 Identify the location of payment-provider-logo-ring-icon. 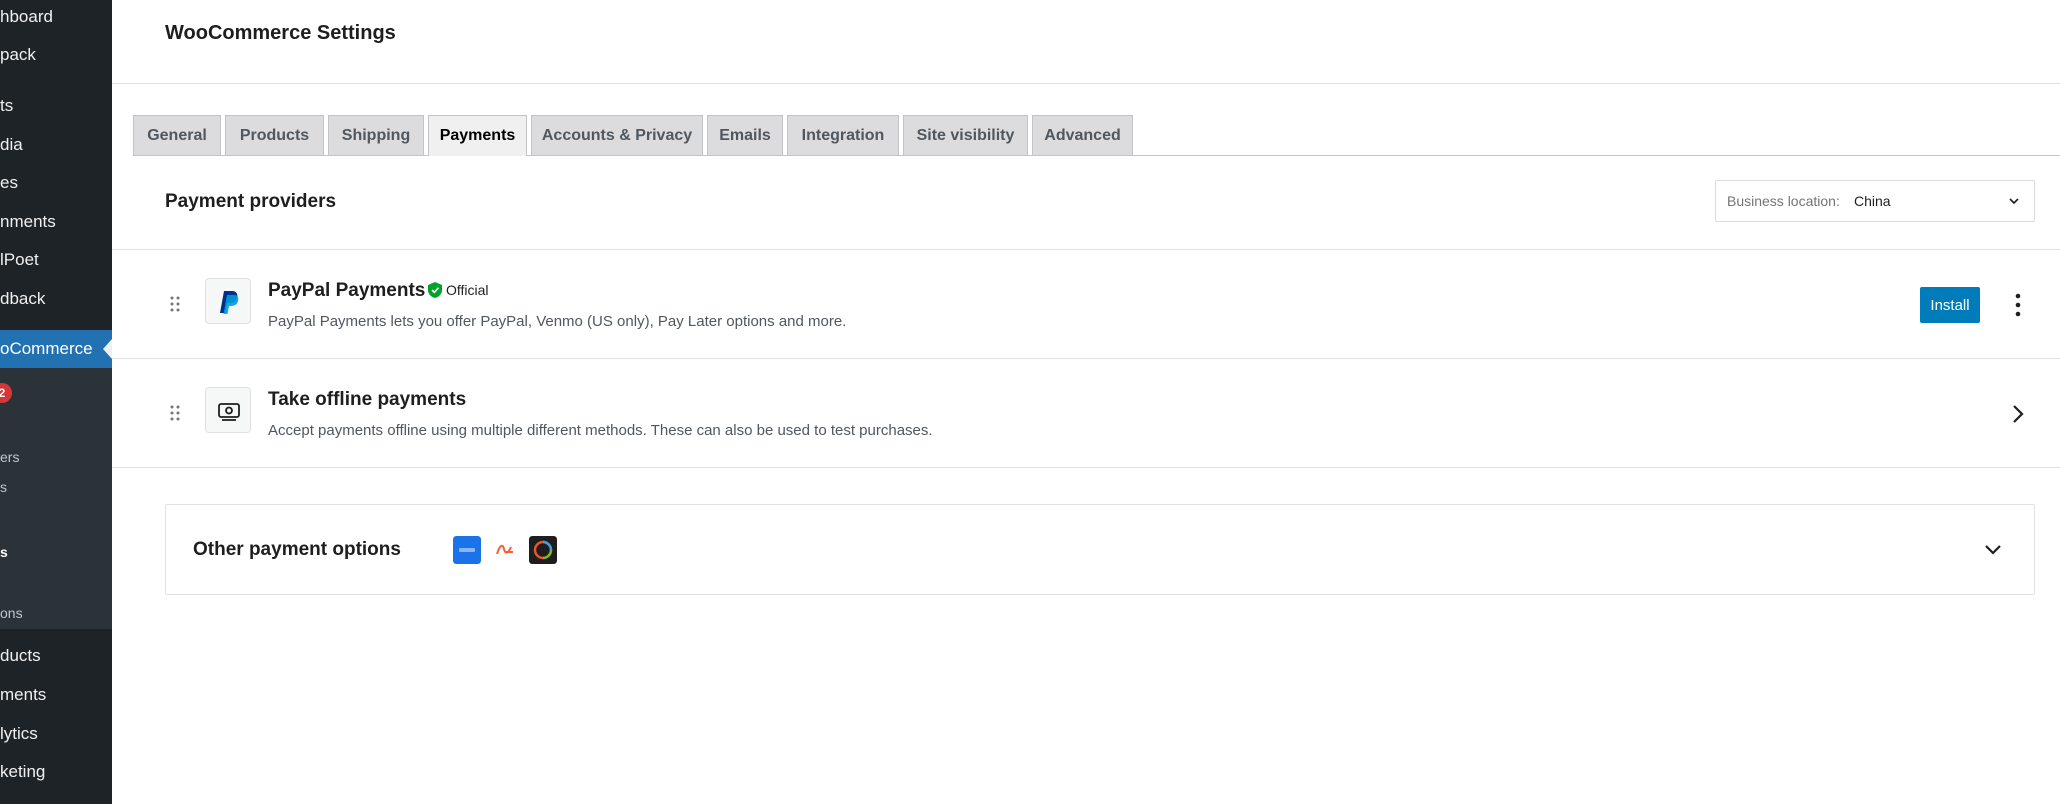
(543, 550).